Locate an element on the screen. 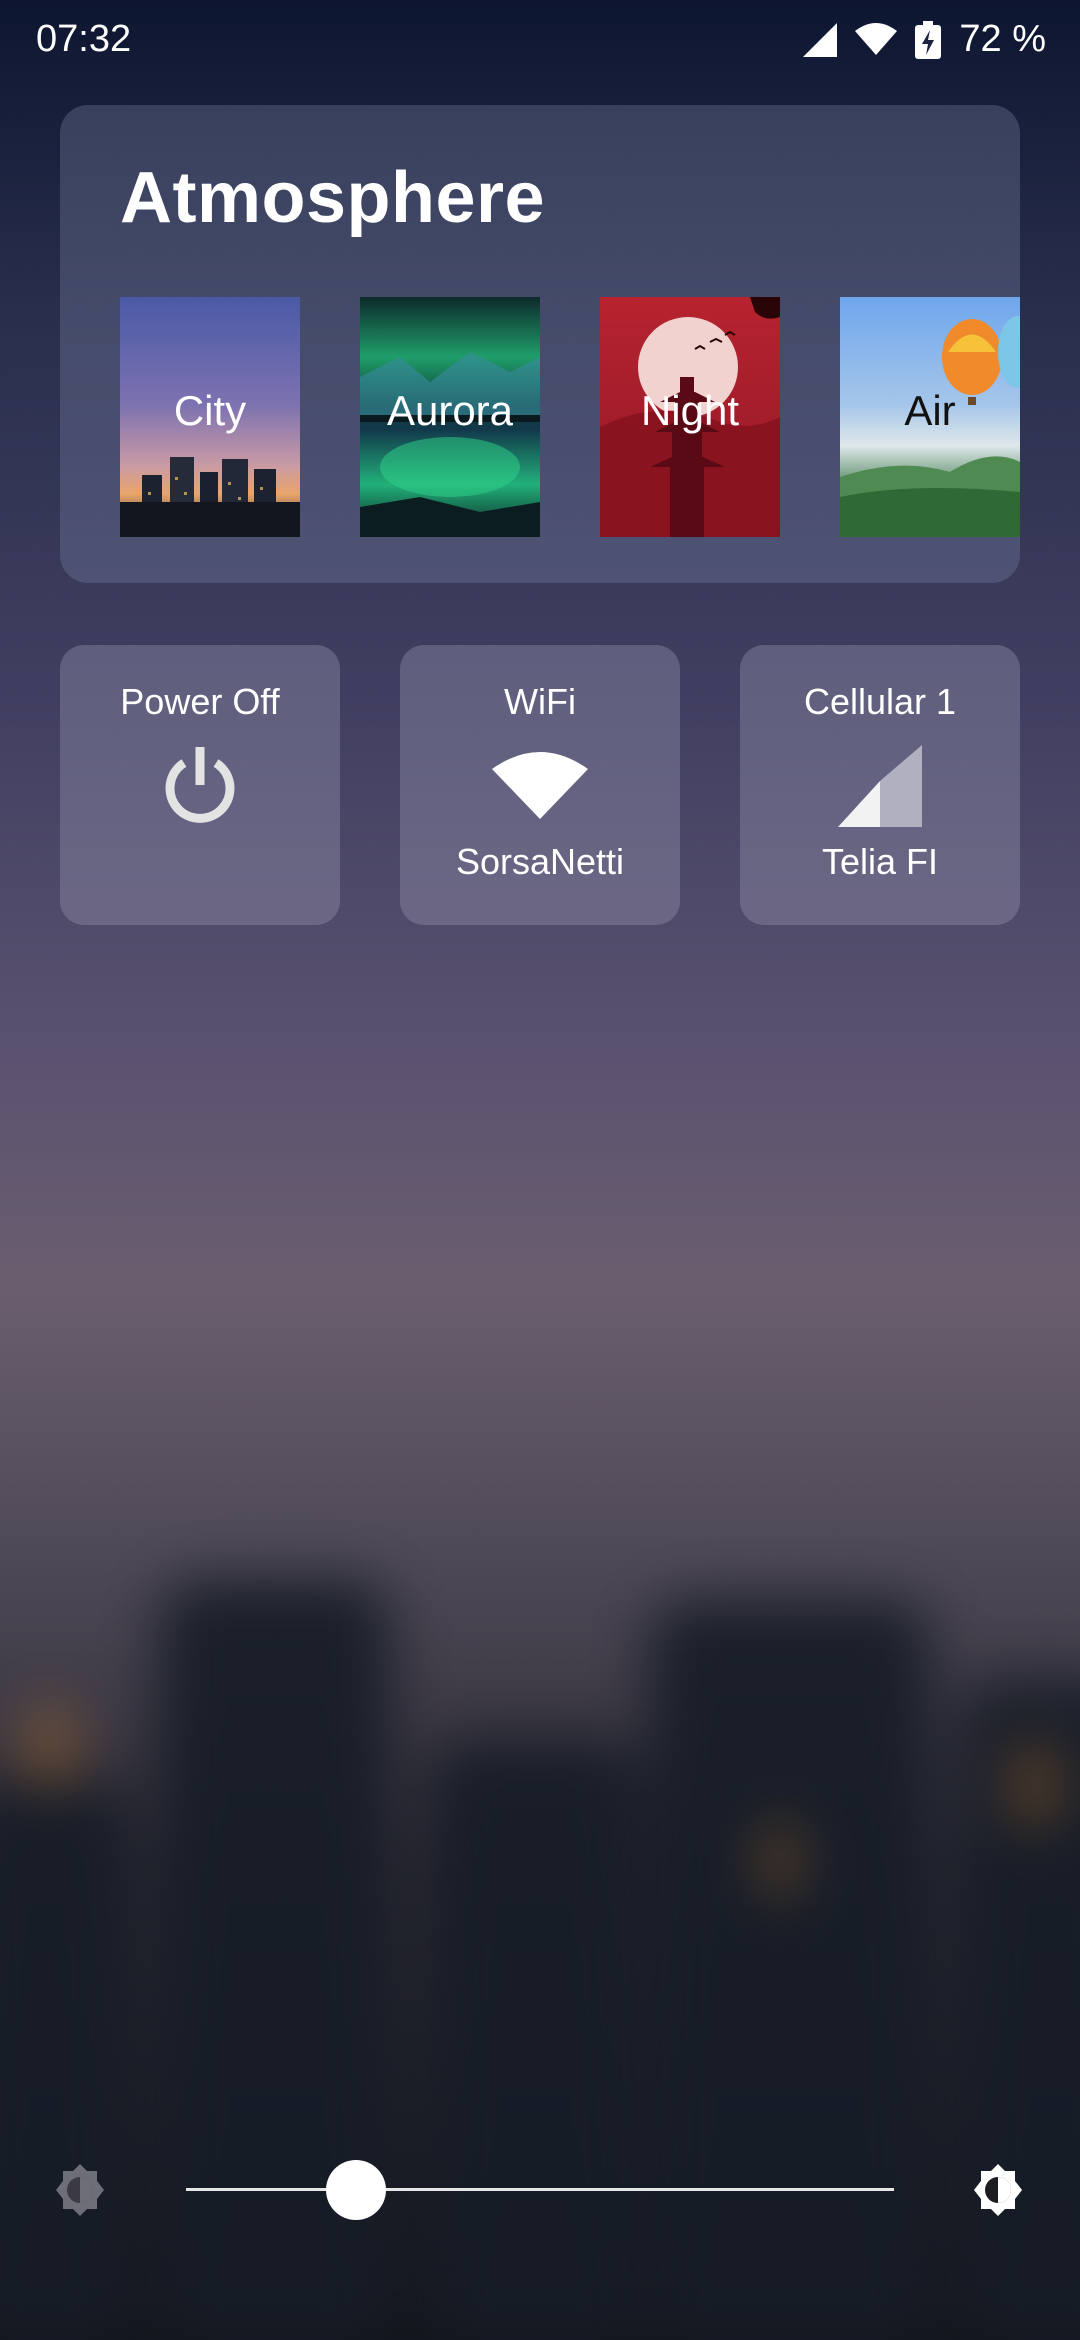  status-icons: 72 % is located at coordinates (924, 39).